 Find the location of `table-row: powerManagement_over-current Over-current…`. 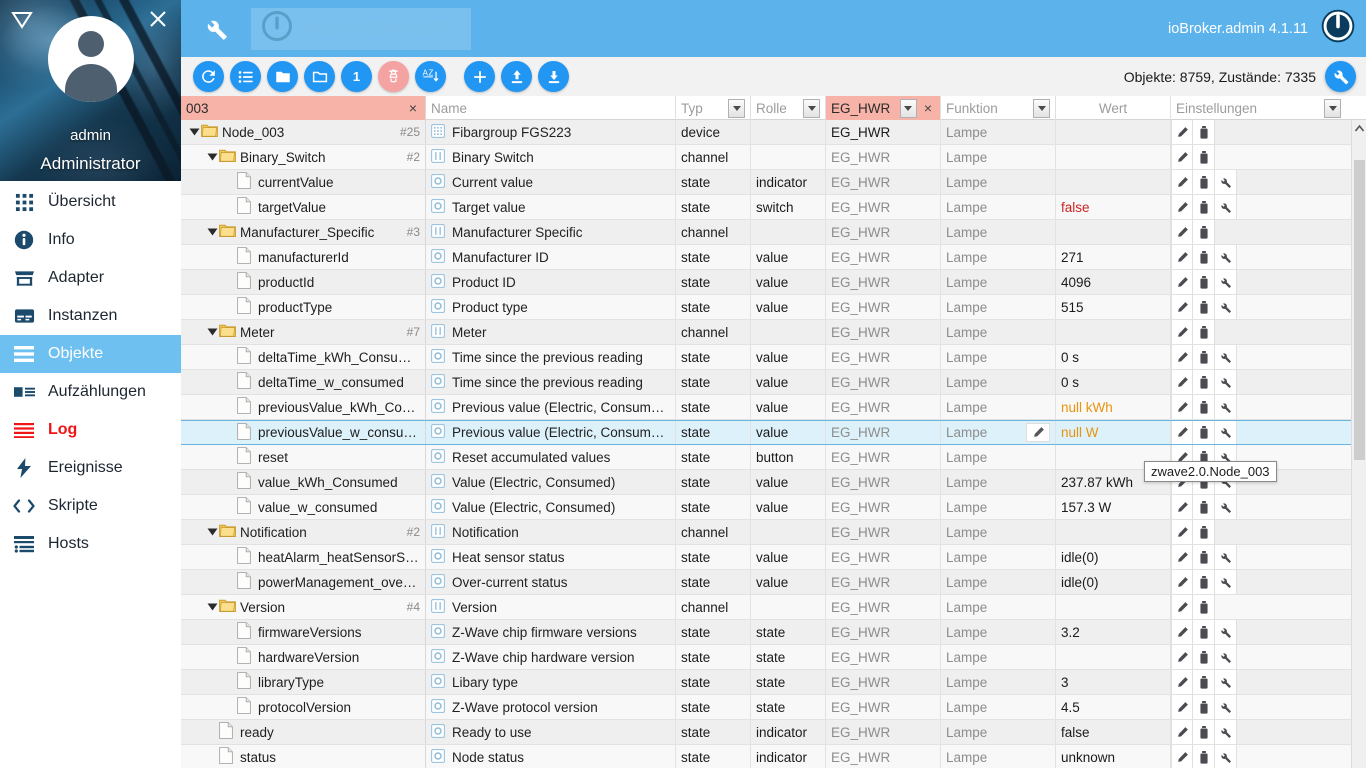

table-row: powerManagement_over-current Over-current… is located at coordinates (773, 582).